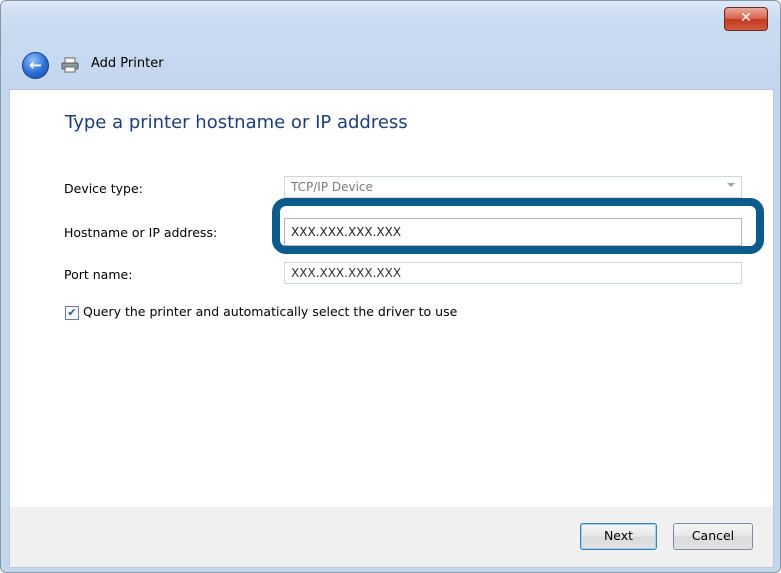 The width and height of the screenshot is (781, 573). I want to click on wizard-footer: Next Cancel, so click(391, 537).